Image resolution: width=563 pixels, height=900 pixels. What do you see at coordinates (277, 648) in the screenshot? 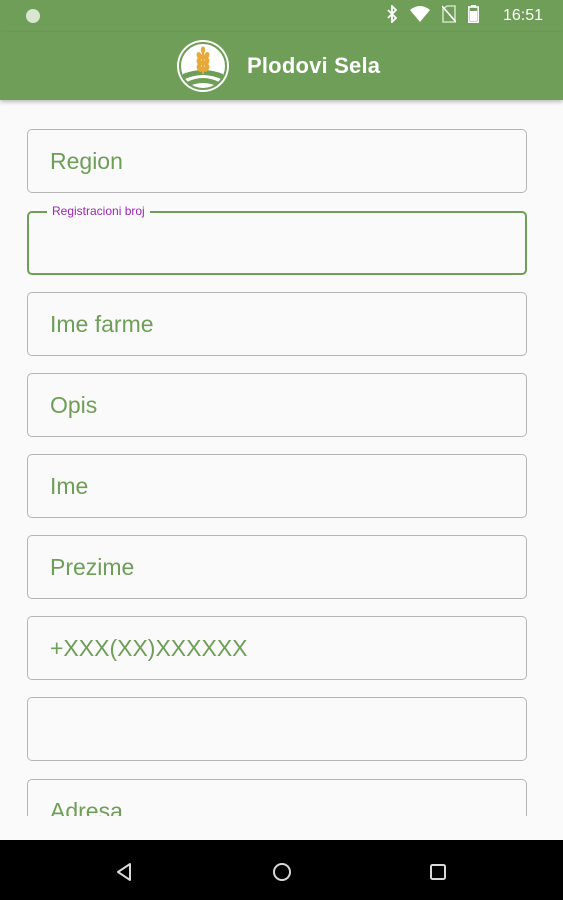
I see `phone-field: +XXX(XX)XXXXXX` at bounding box center [277, 648].